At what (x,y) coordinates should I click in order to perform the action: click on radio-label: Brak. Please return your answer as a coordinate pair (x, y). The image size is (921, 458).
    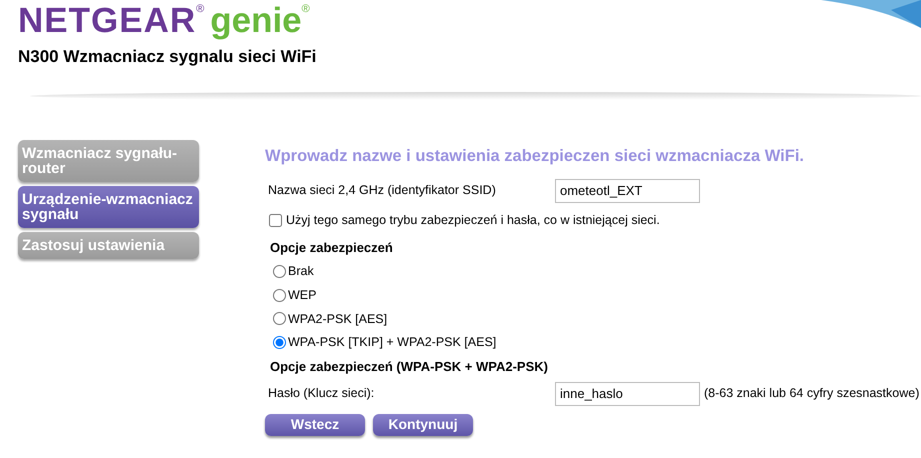
    Looking at the image, I should click on (301, 271).